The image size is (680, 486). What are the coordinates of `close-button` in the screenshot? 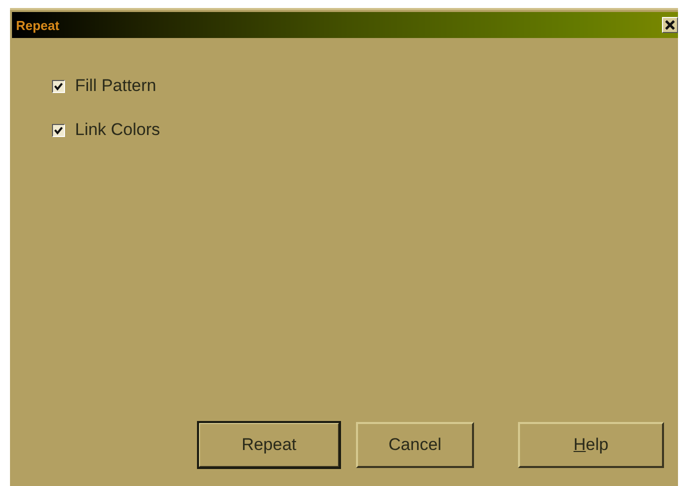 It's located at (670, 25).